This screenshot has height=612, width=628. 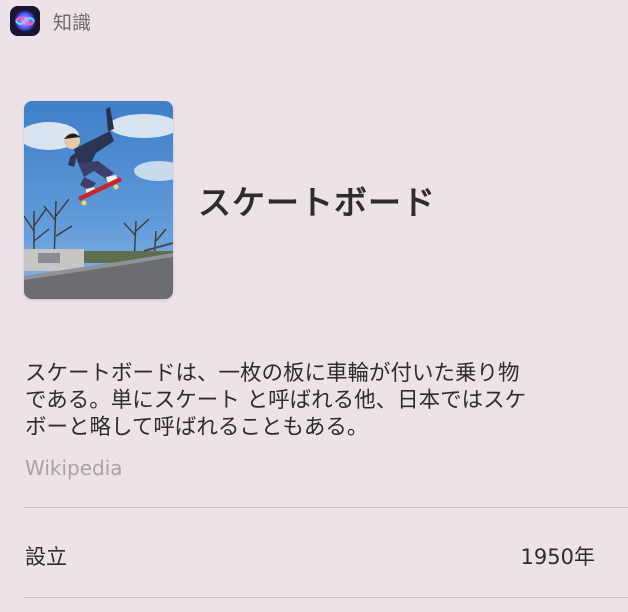 What do you see at coordinates (317, 202) in the screenshot?
I see `entity-title: スケートボード` at bounding box center [317, 202].